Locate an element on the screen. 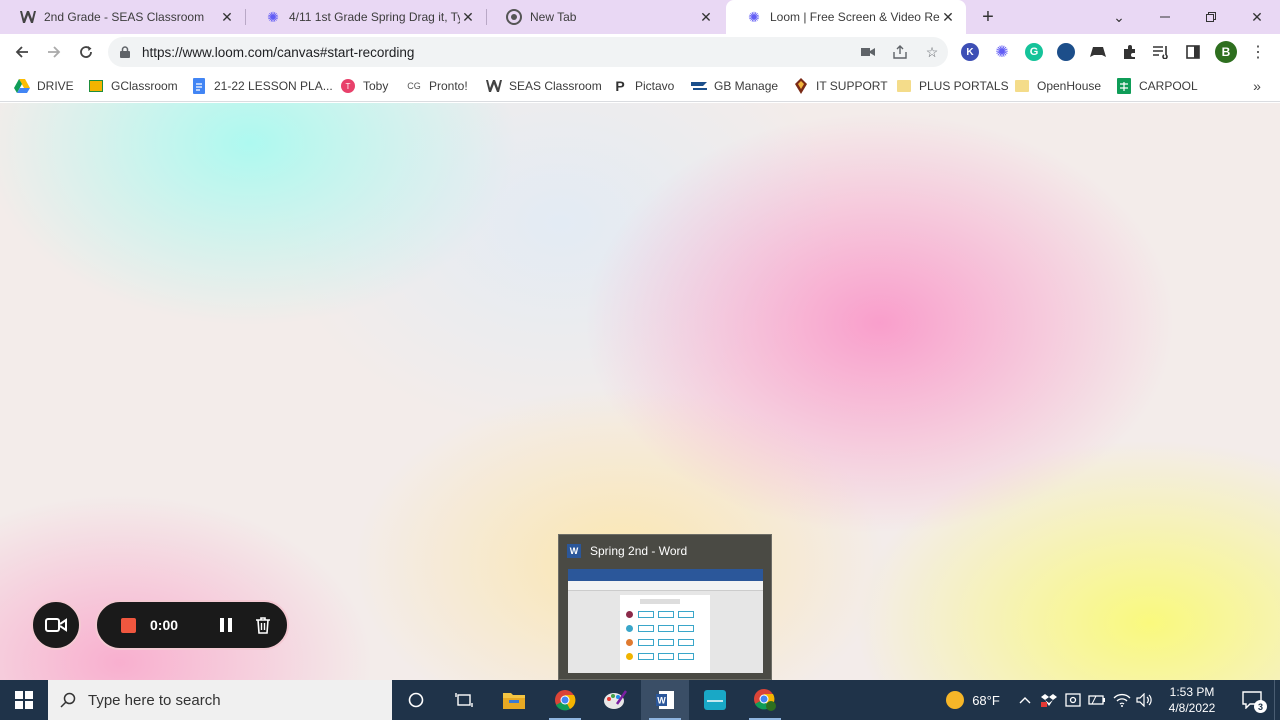 The height and width of the screenshot is (720, 1280). paint-palette-icon is located at coordinates (615, 699).